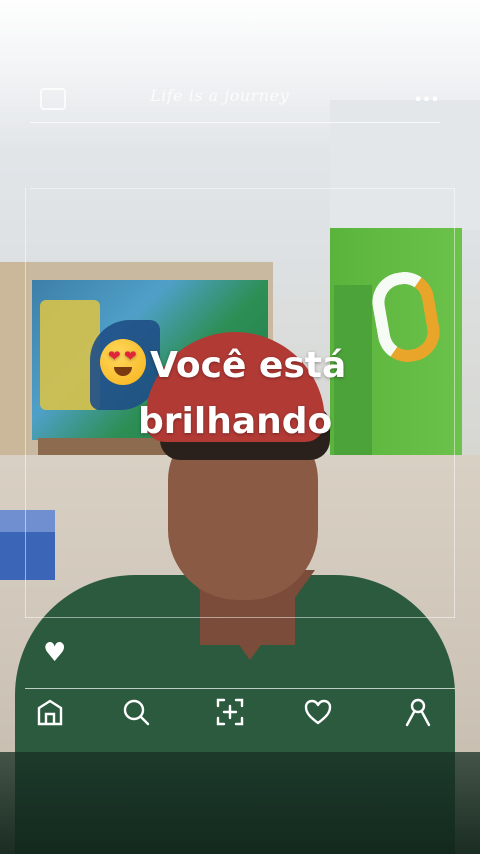 Image resolution: width=480 pixels, height=854 pixels. Describe the element at coordinates (320, 714) in the screenshot. I see `heart-outline-icon` at that location.